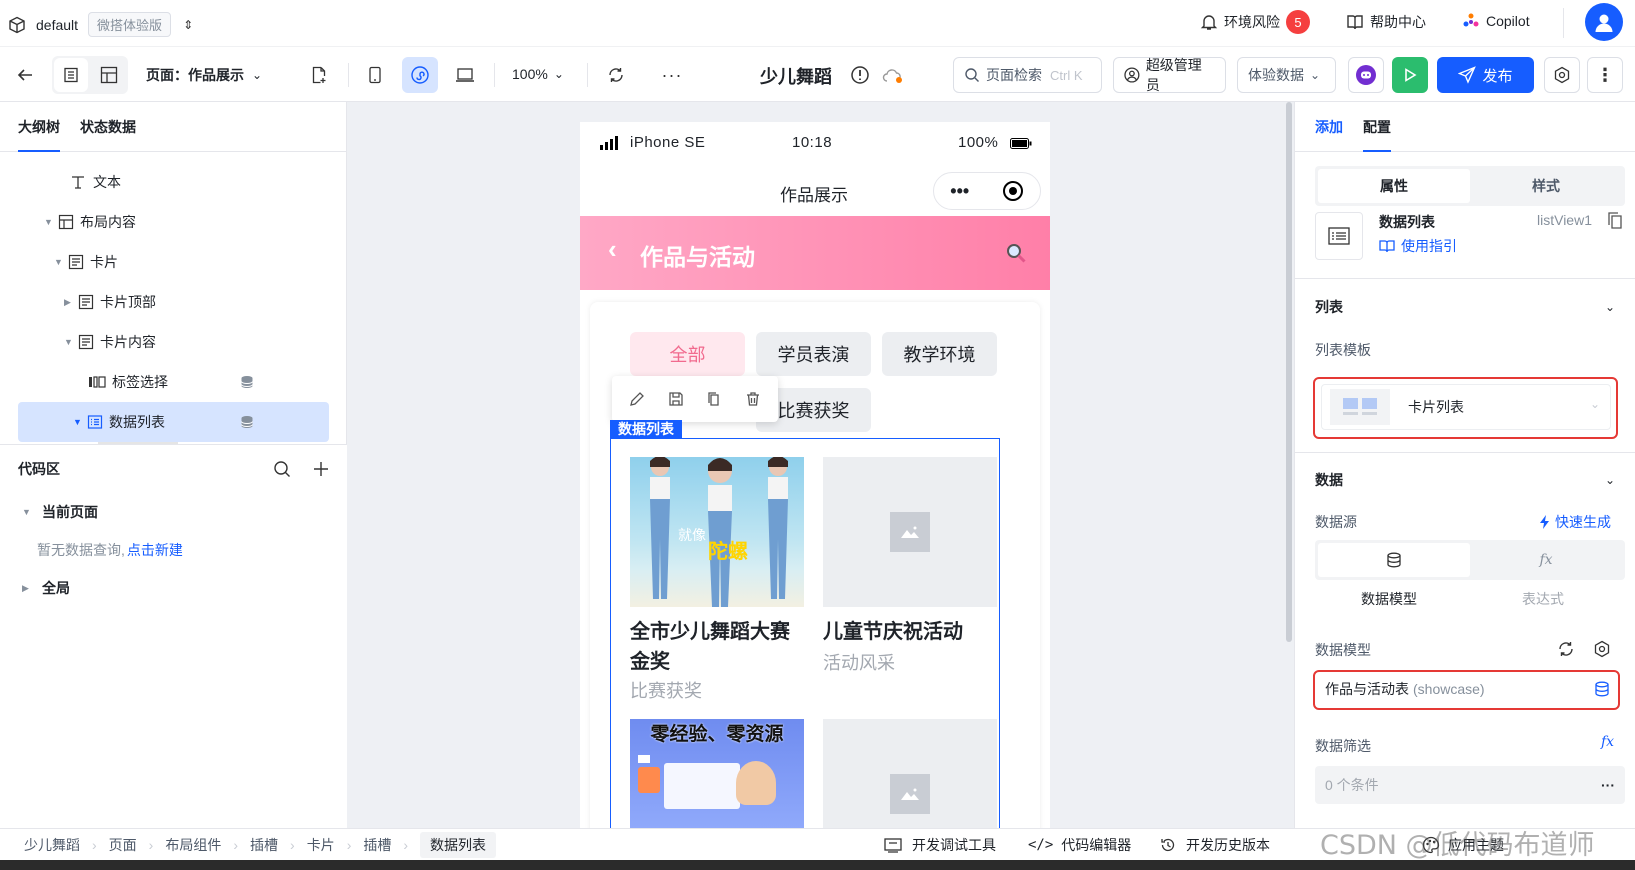 This screenshot has height=870, width=1635. What do you see at coordinates (173, 422) in the screenshot?
I see `tree-item-data-list: ▼ 数据列表` at bounding box center [173, 422].